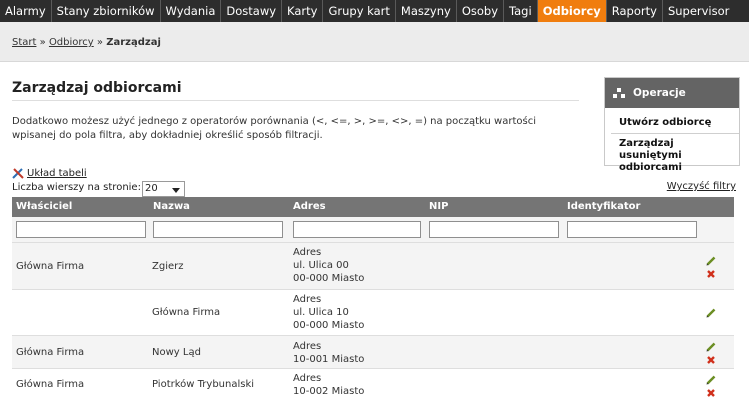  What do you see at coordinates (619, 93) in the screenshot?
I see `boxes-icon` at bounding box center [619, 93].